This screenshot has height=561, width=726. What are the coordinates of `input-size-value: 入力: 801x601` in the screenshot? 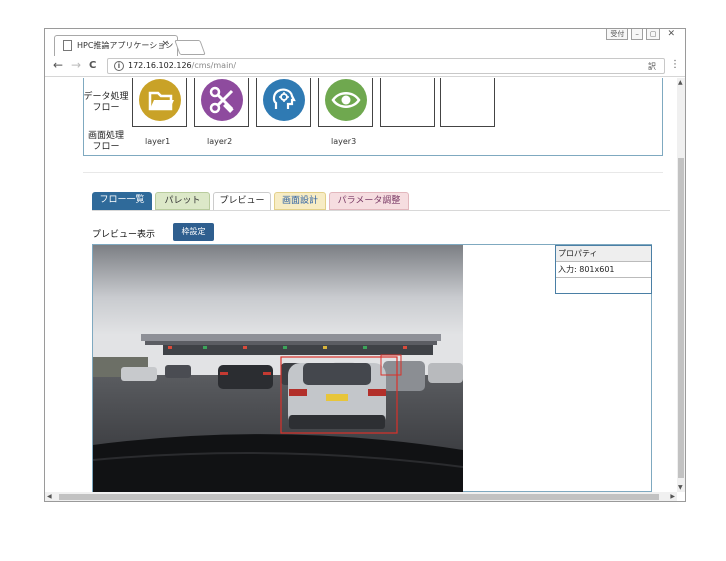 It's located at (603, 270).